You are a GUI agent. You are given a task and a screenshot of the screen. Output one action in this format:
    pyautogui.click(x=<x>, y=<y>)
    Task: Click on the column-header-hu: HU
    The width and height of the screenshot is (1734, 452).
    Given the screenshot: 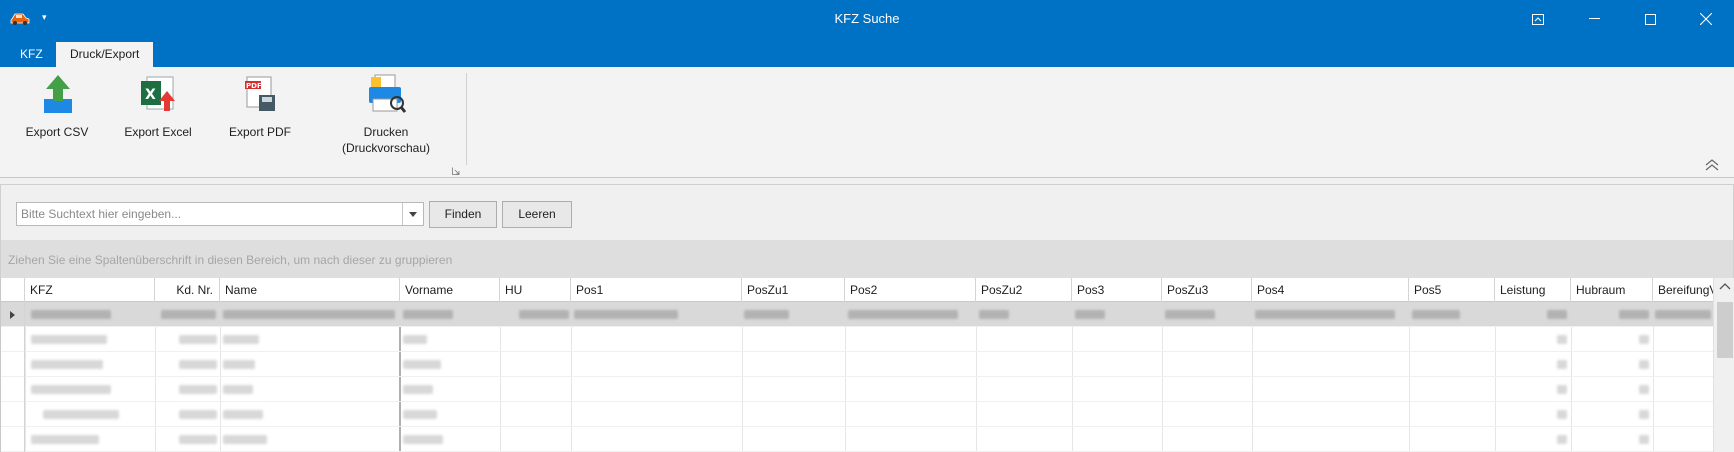 What is the action you would take?
    pyautogui.click(x=535, y=290)
    